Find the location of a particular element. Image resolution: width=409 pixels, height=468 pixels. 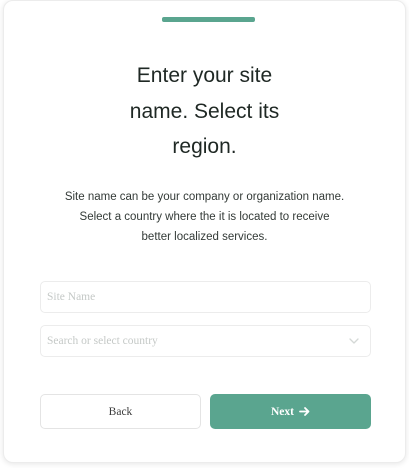

progress-indicator is located at coordinates (208, 19).